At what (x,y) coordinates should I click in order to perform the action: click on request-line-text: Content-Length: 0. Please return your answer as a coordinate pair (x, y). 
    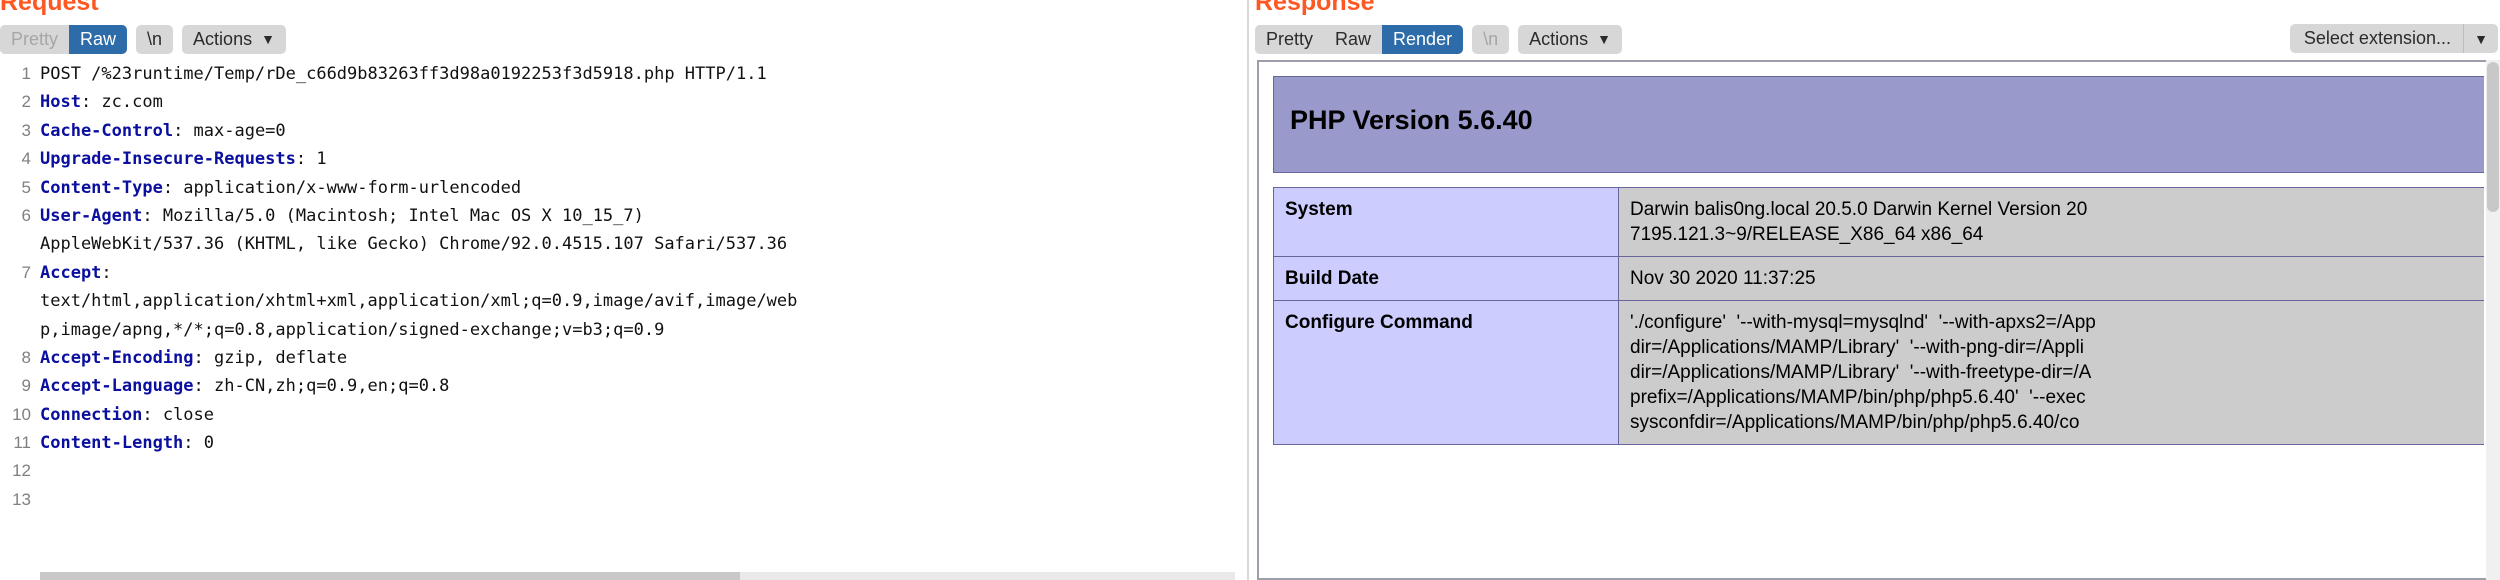
    Looking at the image, I should click on (642, 443).